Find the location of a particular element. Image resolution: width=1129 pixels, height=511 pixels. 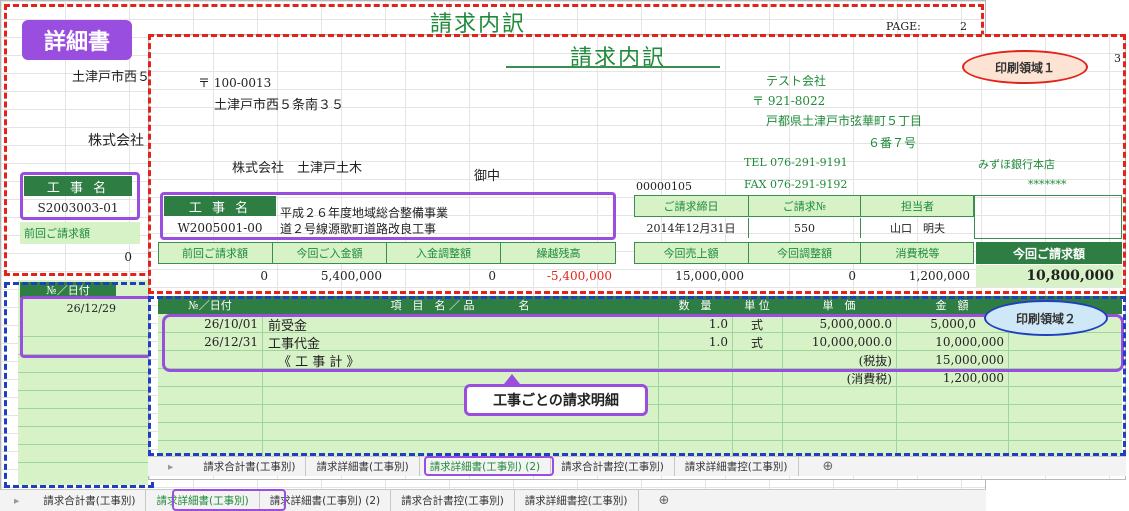

front-tab-highlight is located at coordinates (489, 466).